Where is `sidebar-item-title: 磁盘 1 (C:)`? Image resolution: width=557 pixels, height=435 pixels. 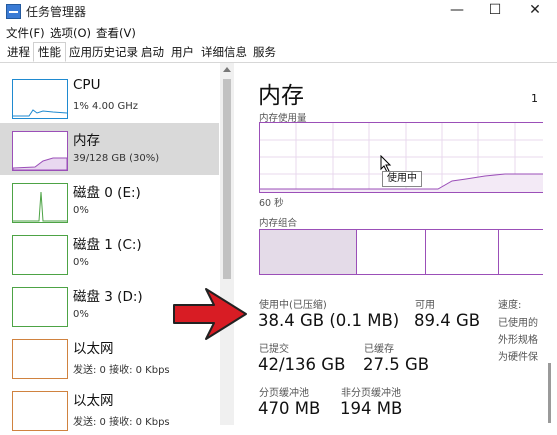
sidebar-item-title: 磁盘 1 (C:) is located at coordinates (107, 245).